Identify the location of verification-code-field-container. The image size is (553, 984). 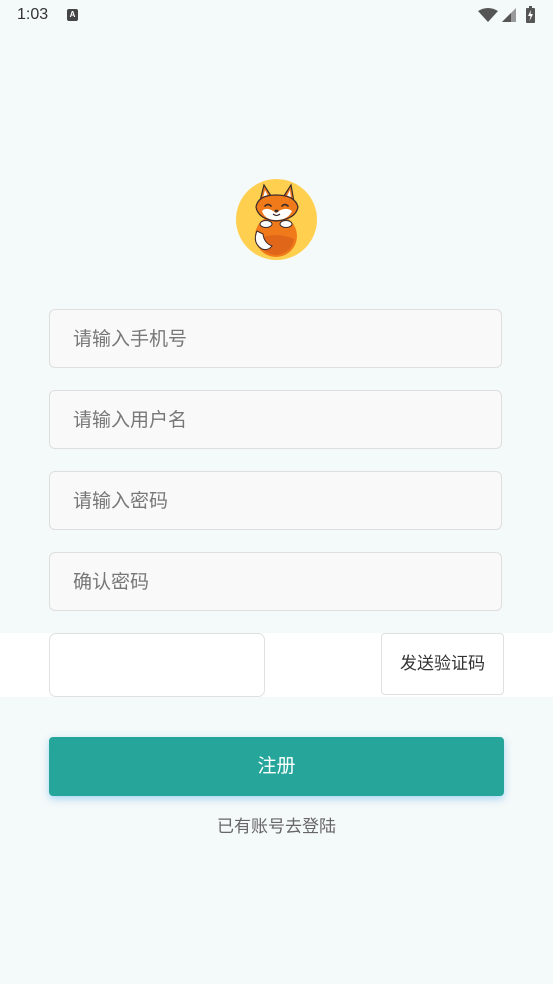
(157, 665).